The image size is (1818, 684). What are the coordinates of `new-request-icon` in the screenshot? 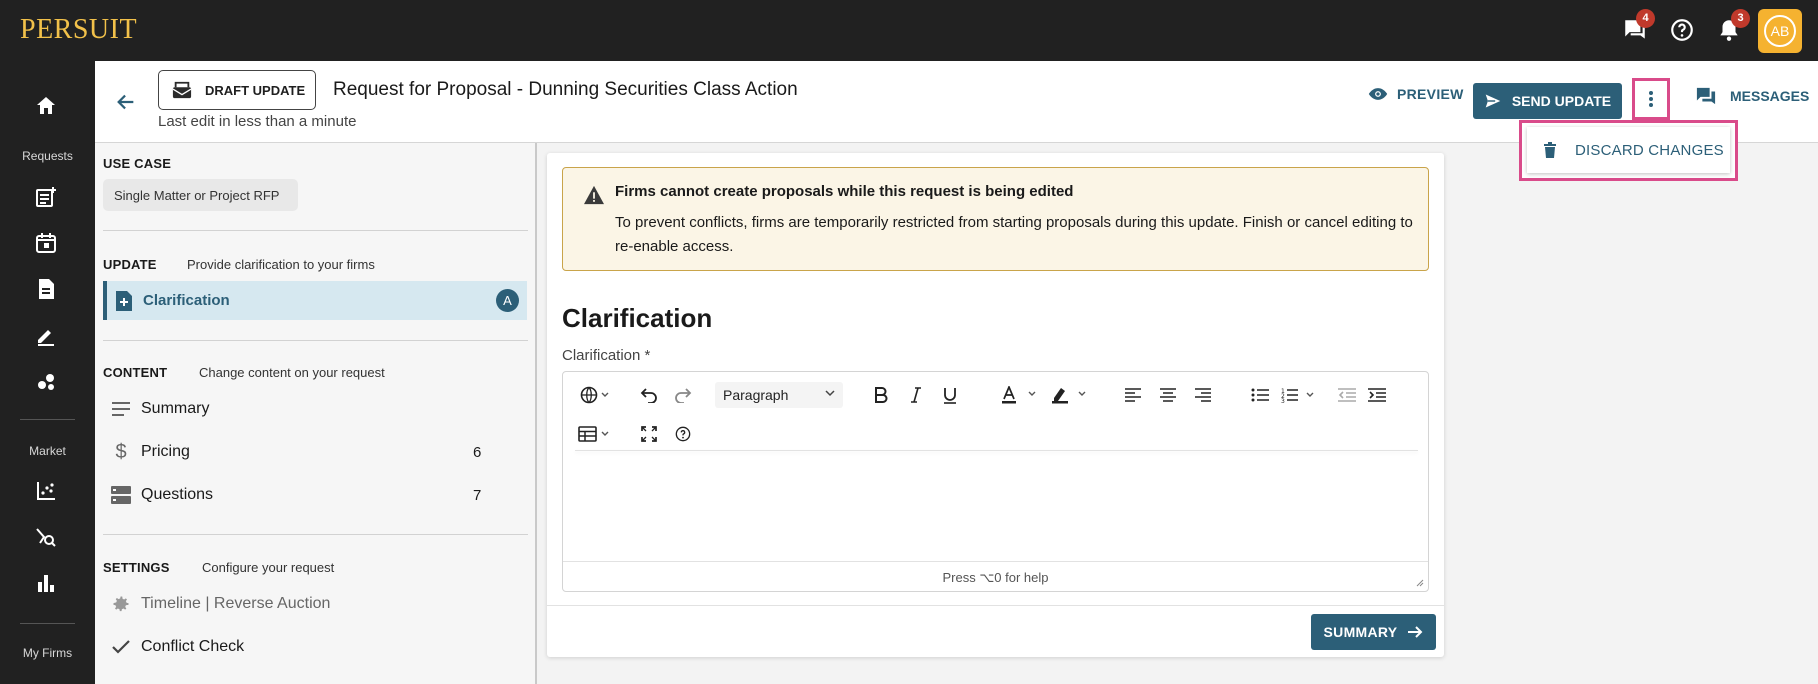 It's located at (46, 197).